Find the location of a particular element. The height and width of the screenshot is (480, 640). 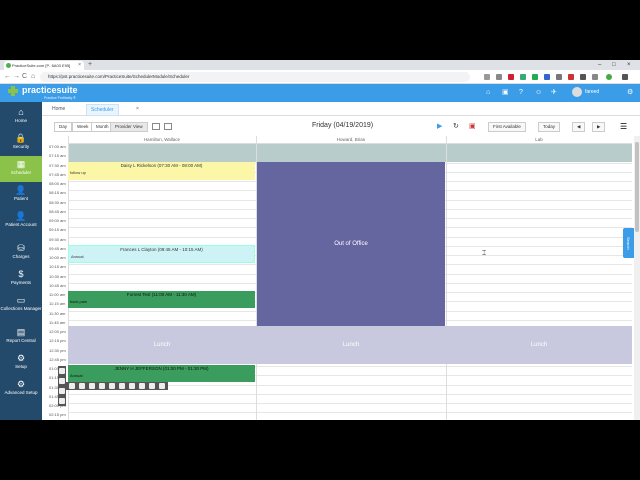

tab-home: Home is located at coordinates (58, 109).